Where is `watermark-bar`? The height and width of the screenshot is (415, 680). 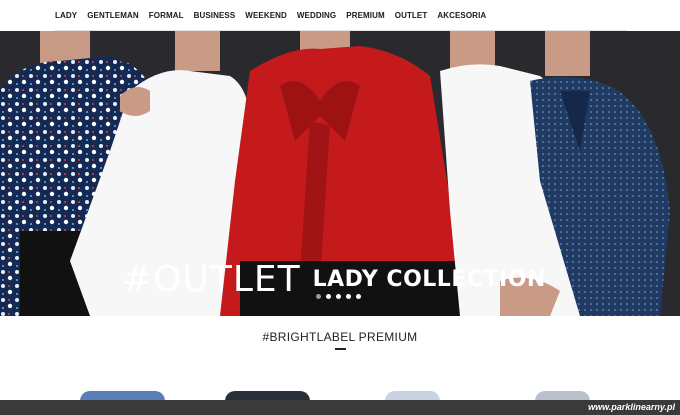
watermark-bar is located at coordinates (340, 407).